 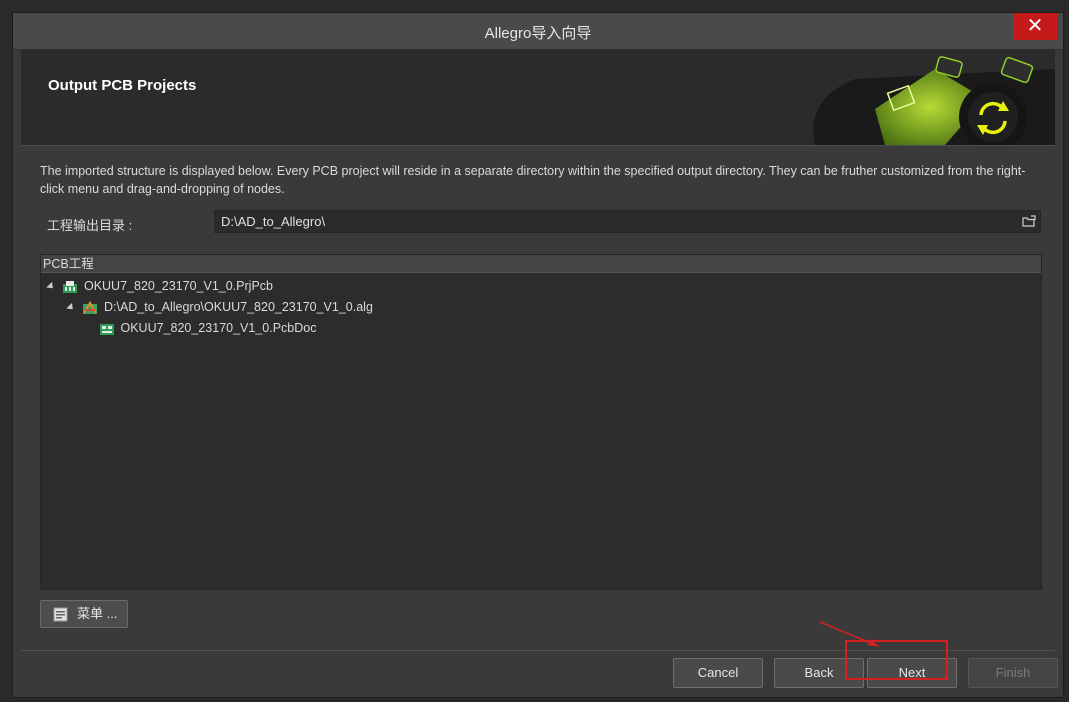 What do you see at coordinates (1035, 26) in the screenshot?
I see `close-button: ✕` at bounding box center [1035, 26].